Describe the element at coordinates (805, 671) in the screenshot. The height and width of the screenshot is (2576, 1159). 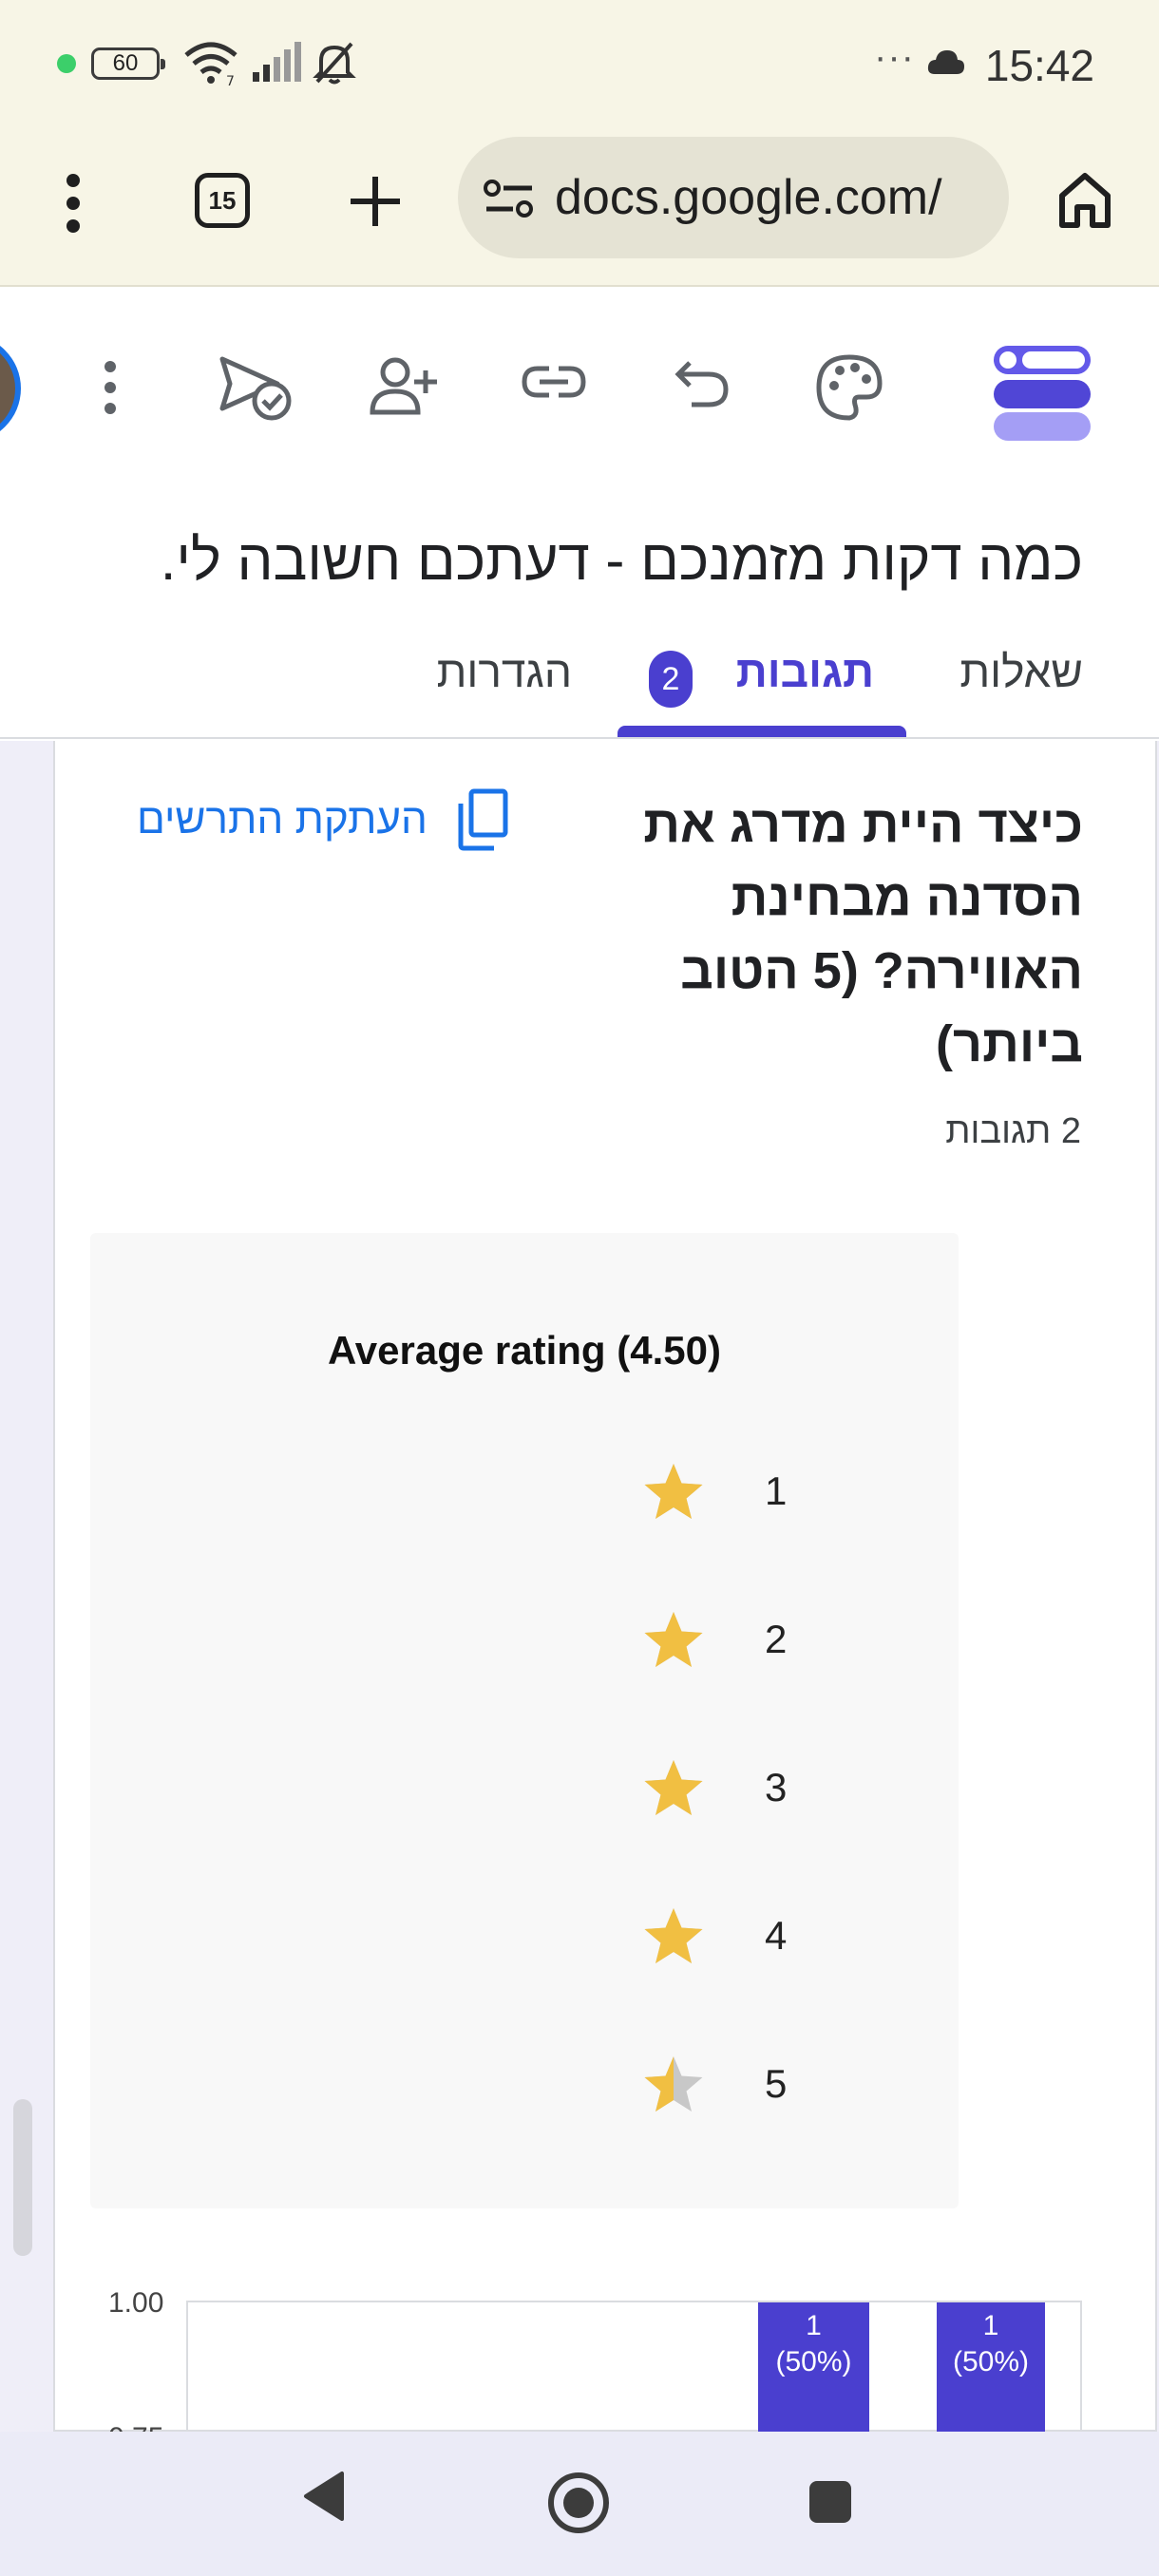
I see `tab-responses: תגובות` at that location.